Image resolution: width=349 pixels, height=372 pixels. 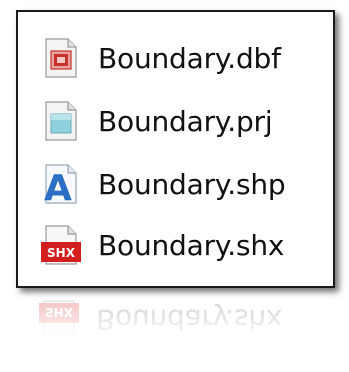 I want to click on file-name-shp: Boundary.shp, so click(x=192, y=184).